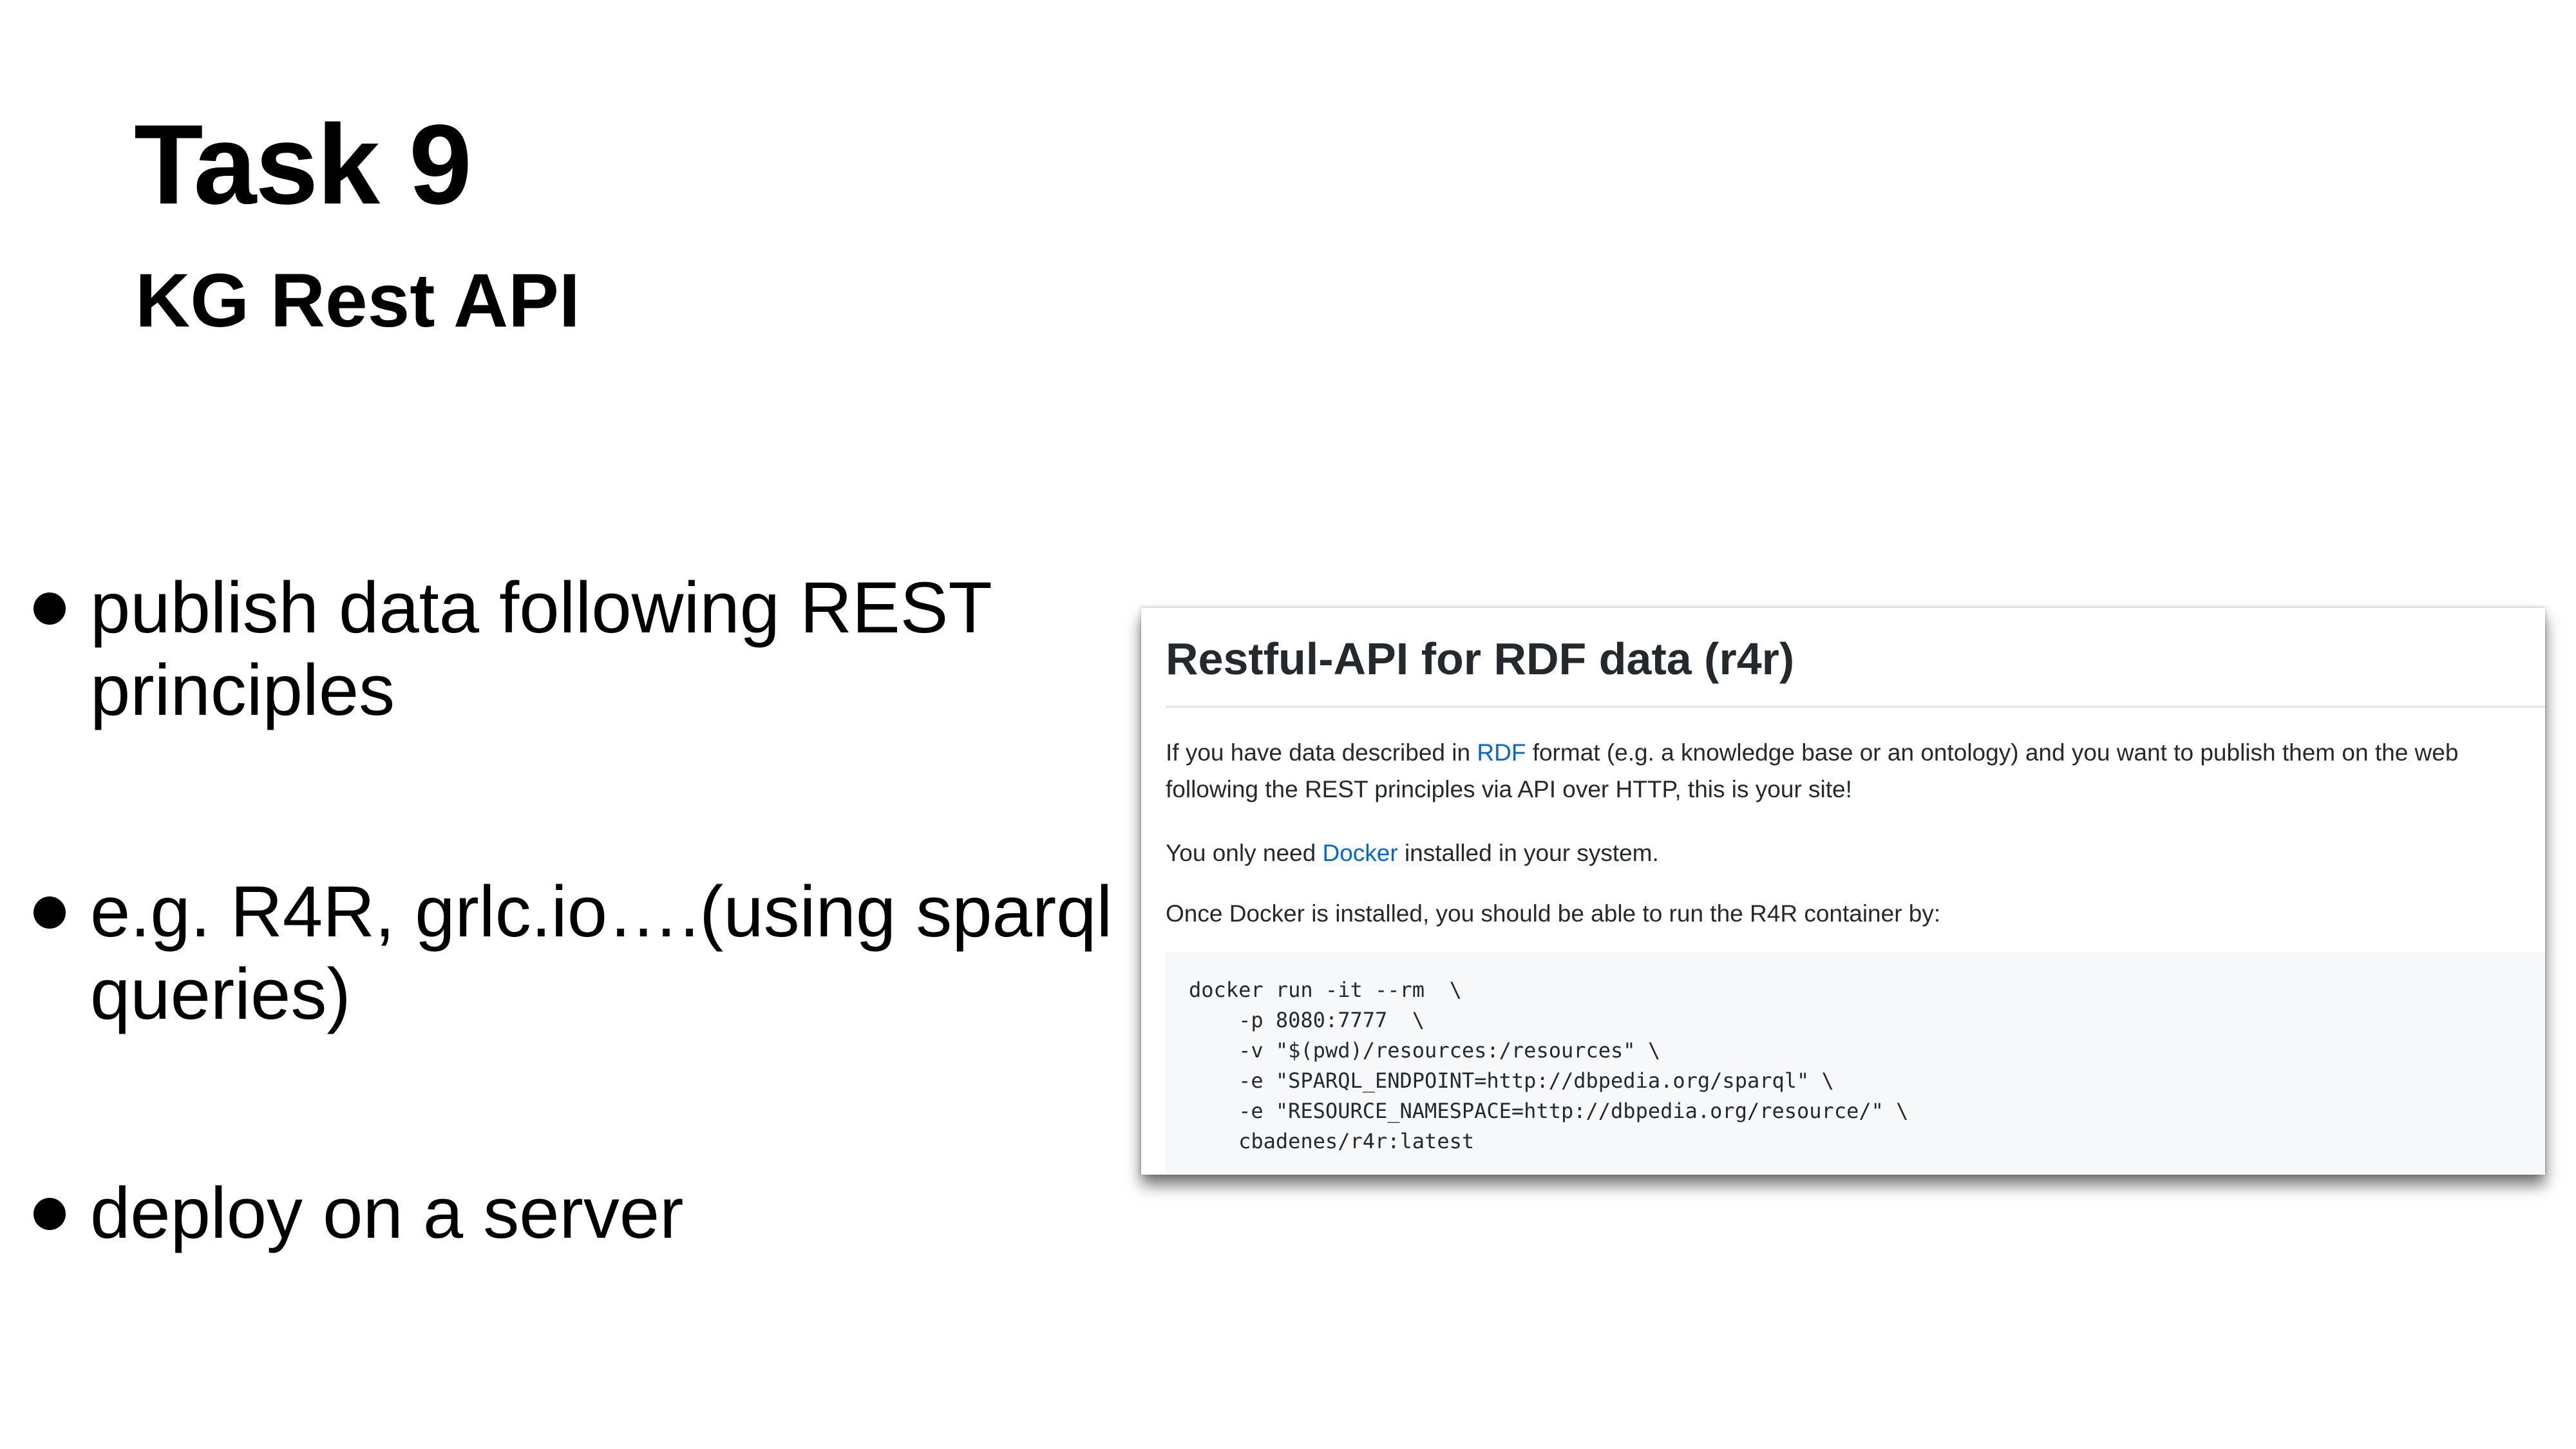 This screenshot has width=2576, height=1449. I want to click on bullet-line: publish data following REST, so click(541, 607).